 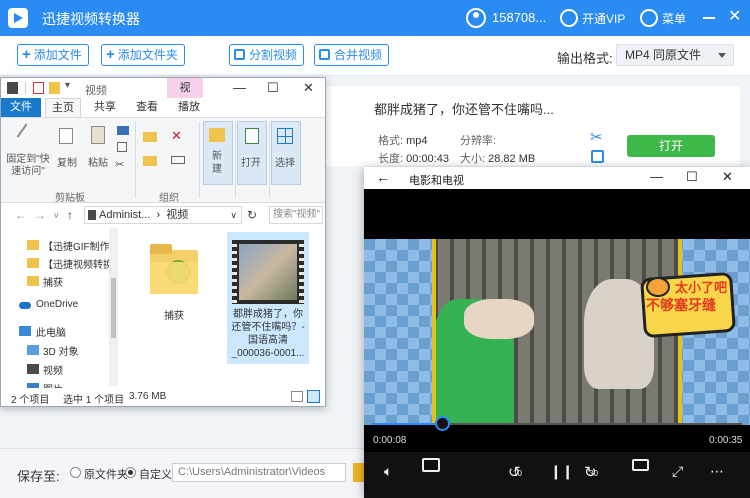 I want to click on nav-item-videos: 视频, so click(x=53, y=369).